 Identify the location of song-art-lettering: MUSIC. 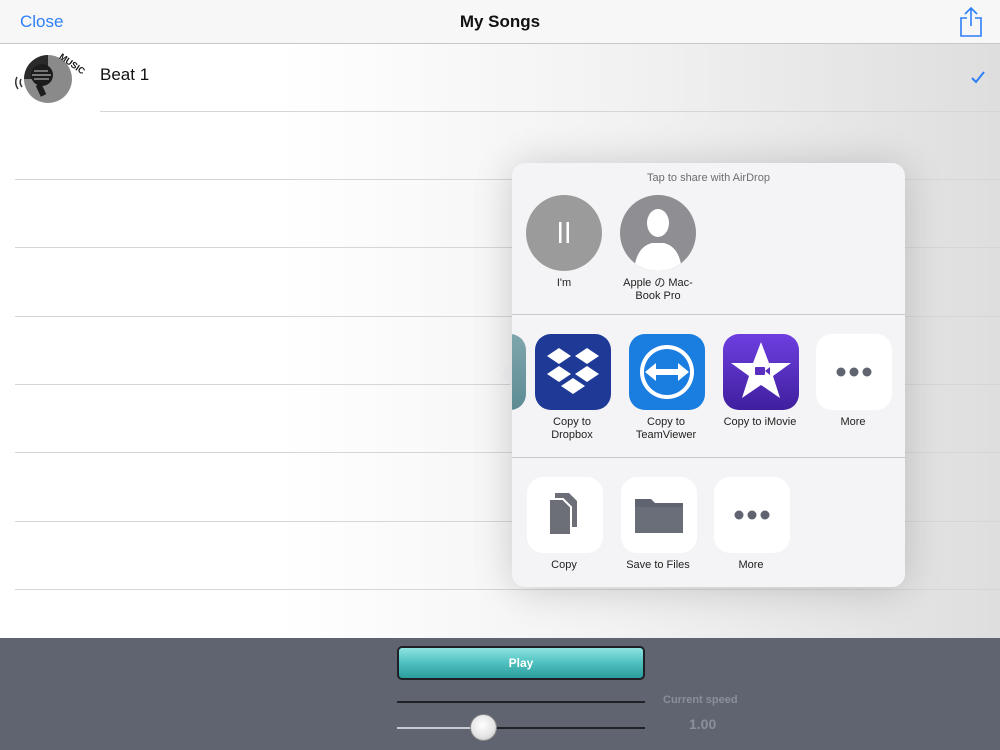
(72, 63).